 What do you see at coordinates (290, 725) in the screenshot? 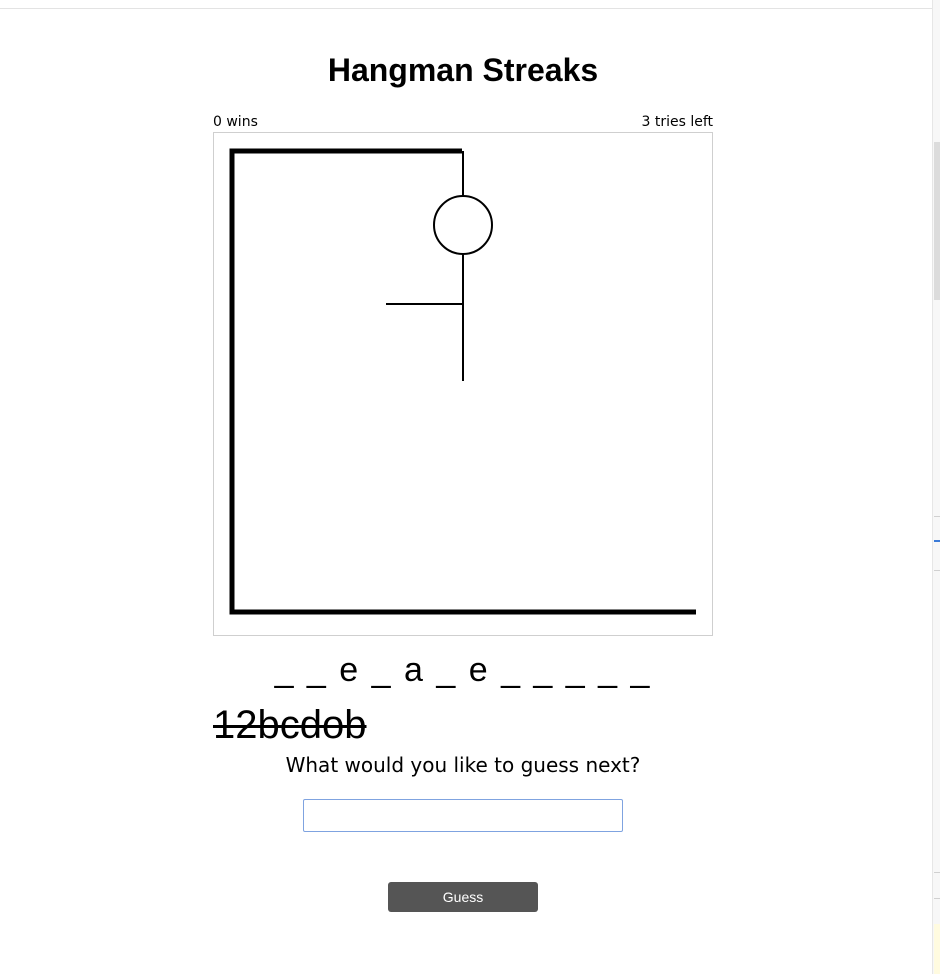
I see `guessed-letters: 12bcdob` at bounding box center [290, 725].